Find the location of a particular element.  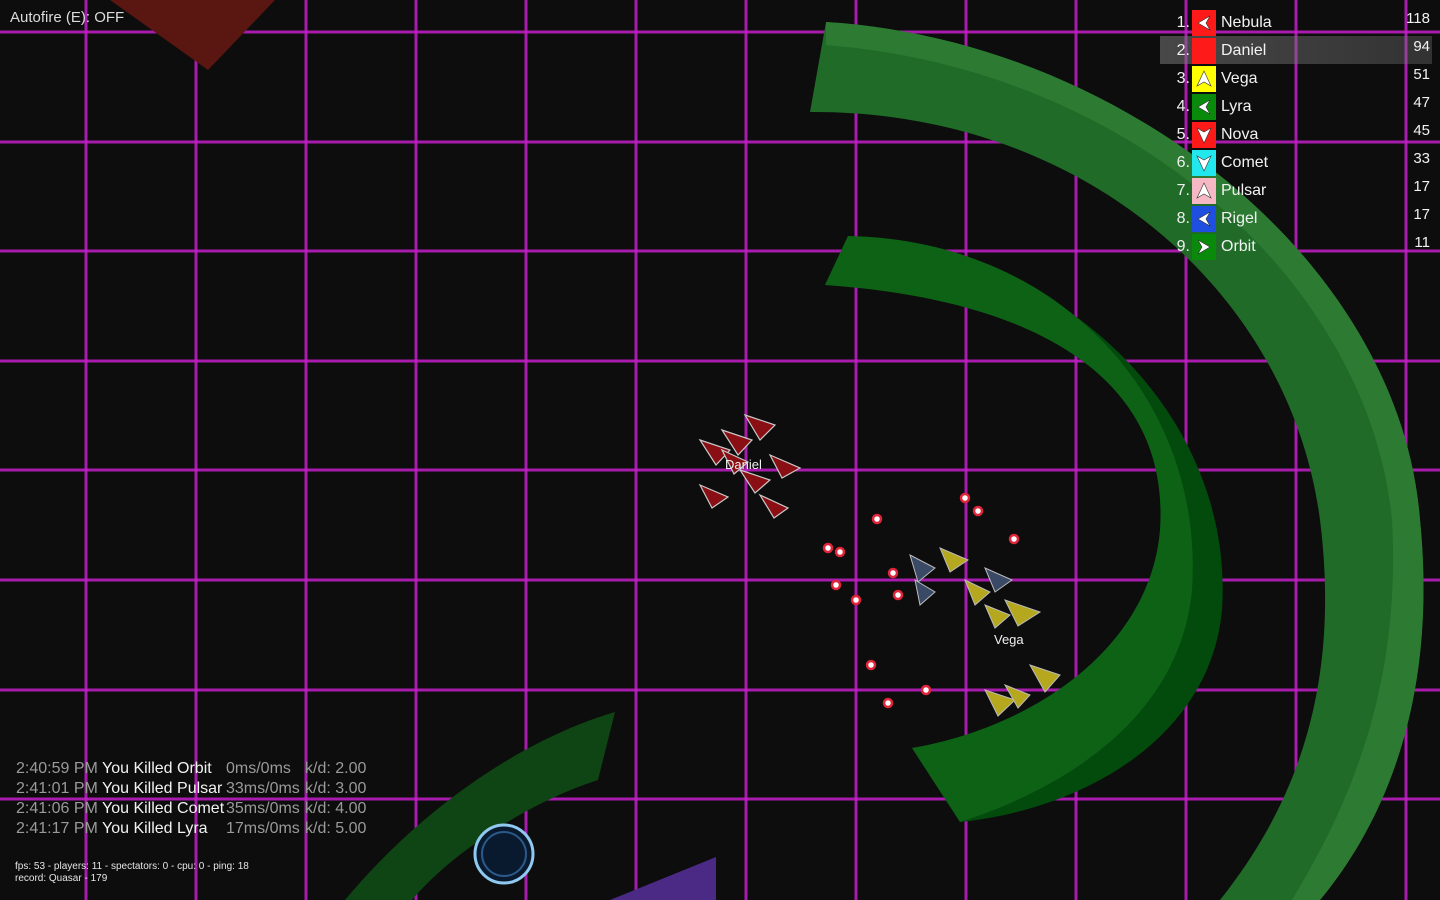

leaderboard-rank: 7. is located at coordinates (1183, 190).